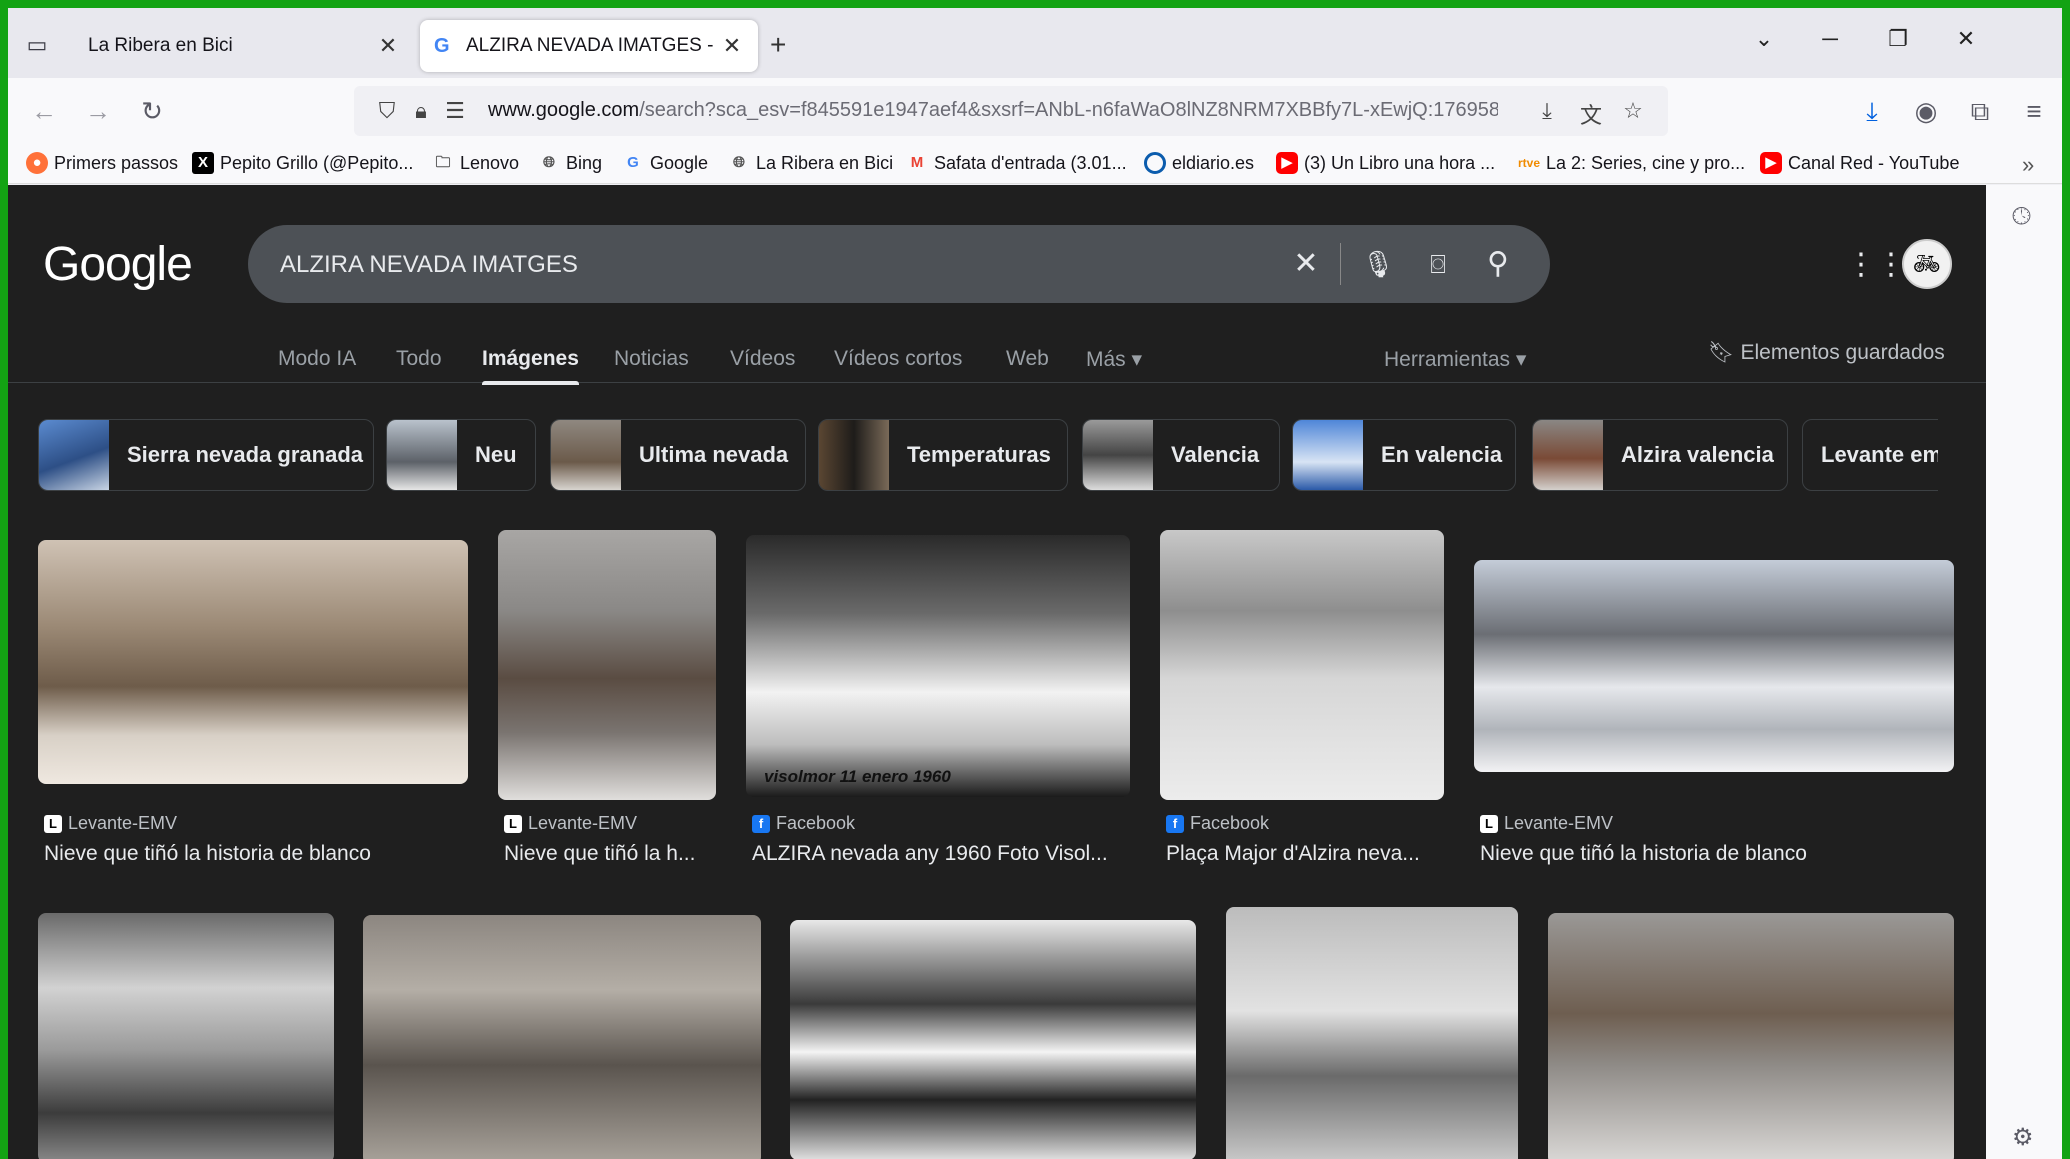 The image size is (2070, 1159). Describe the element at coordinates (387, 111) in the screenshot. I see `shield-icon: ⛉` at that location.